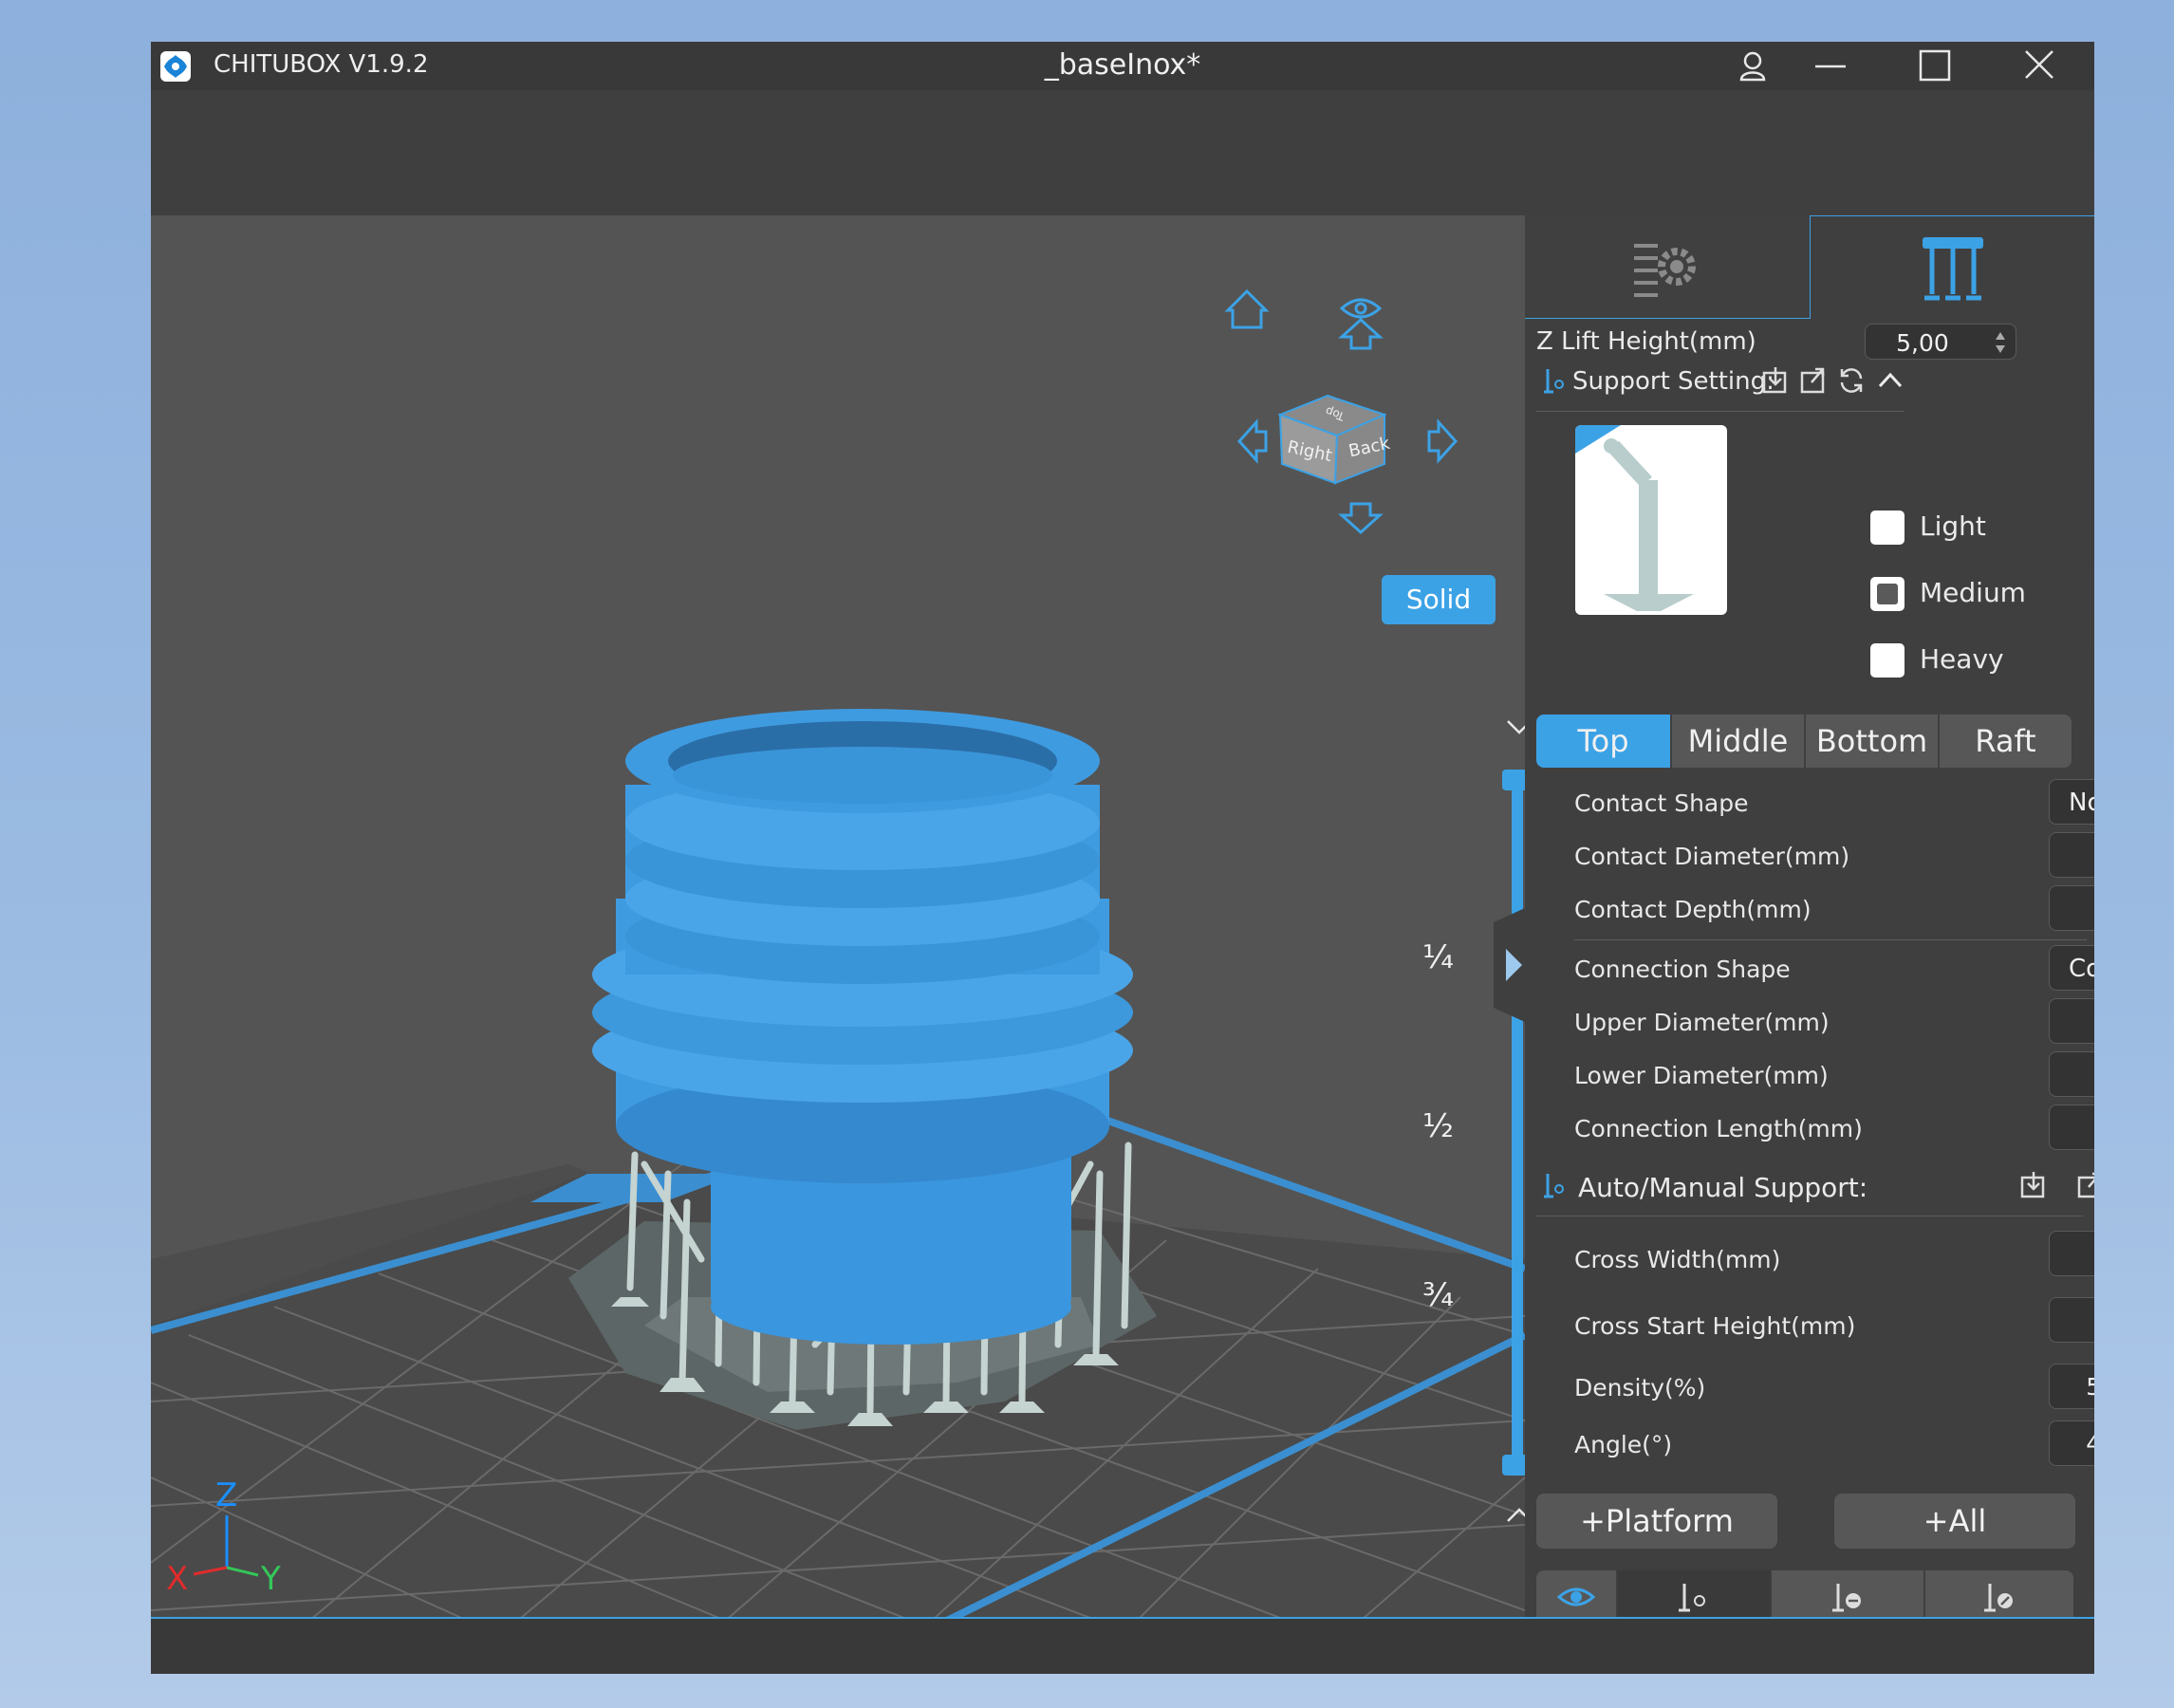 This screenshot has height=1708, width=2174. What do you see at coordinates (1513, 1466) in the screenshot?
I see `layer-slider-bottom-handle` at bounding box center [1513, 1466].